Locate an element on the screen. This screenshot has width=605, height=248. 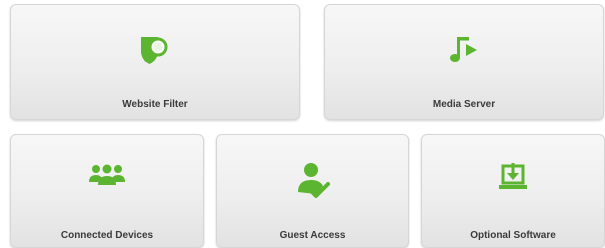
optional-software-tile: Optional Software is located at coordinates (513, 191).